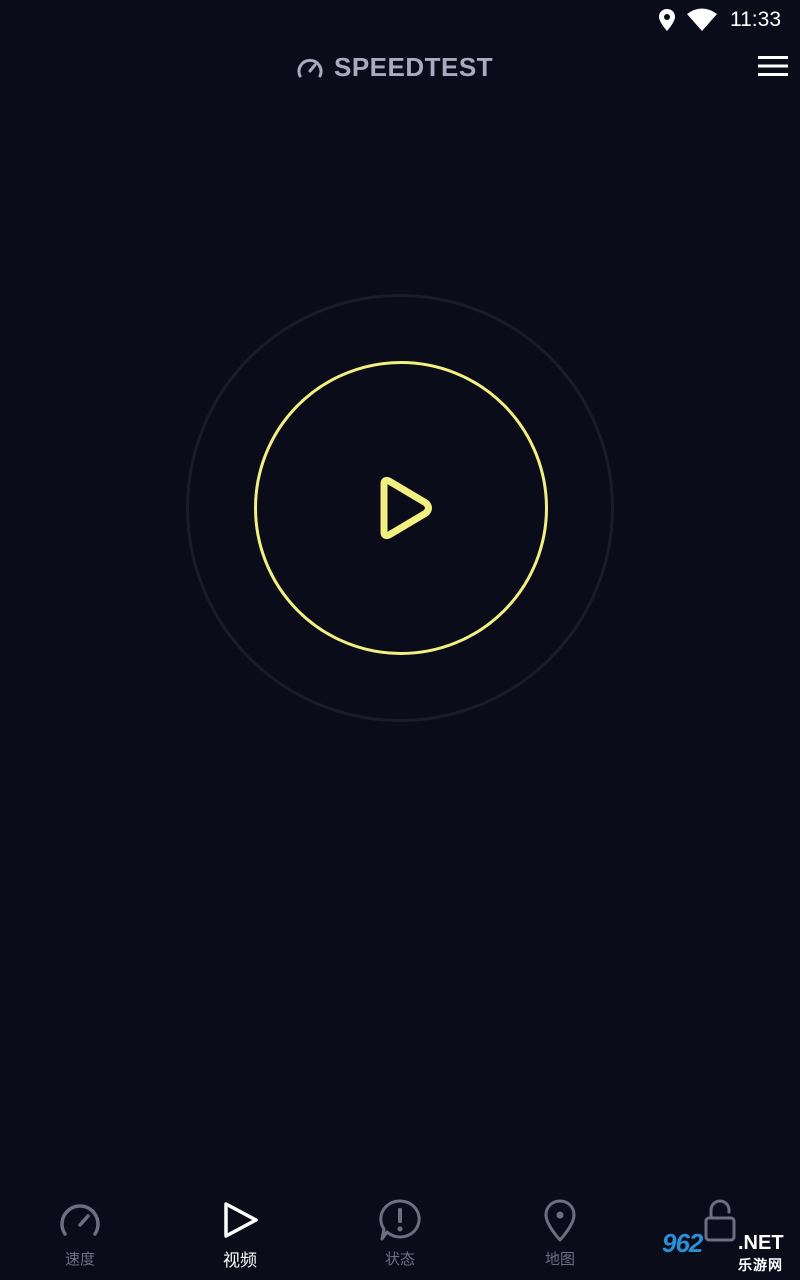 This screenshot has width=800, height=1280. Describe the element at coordinates (400, 1220) in the screenshot. I see `alert-icon` at that location.